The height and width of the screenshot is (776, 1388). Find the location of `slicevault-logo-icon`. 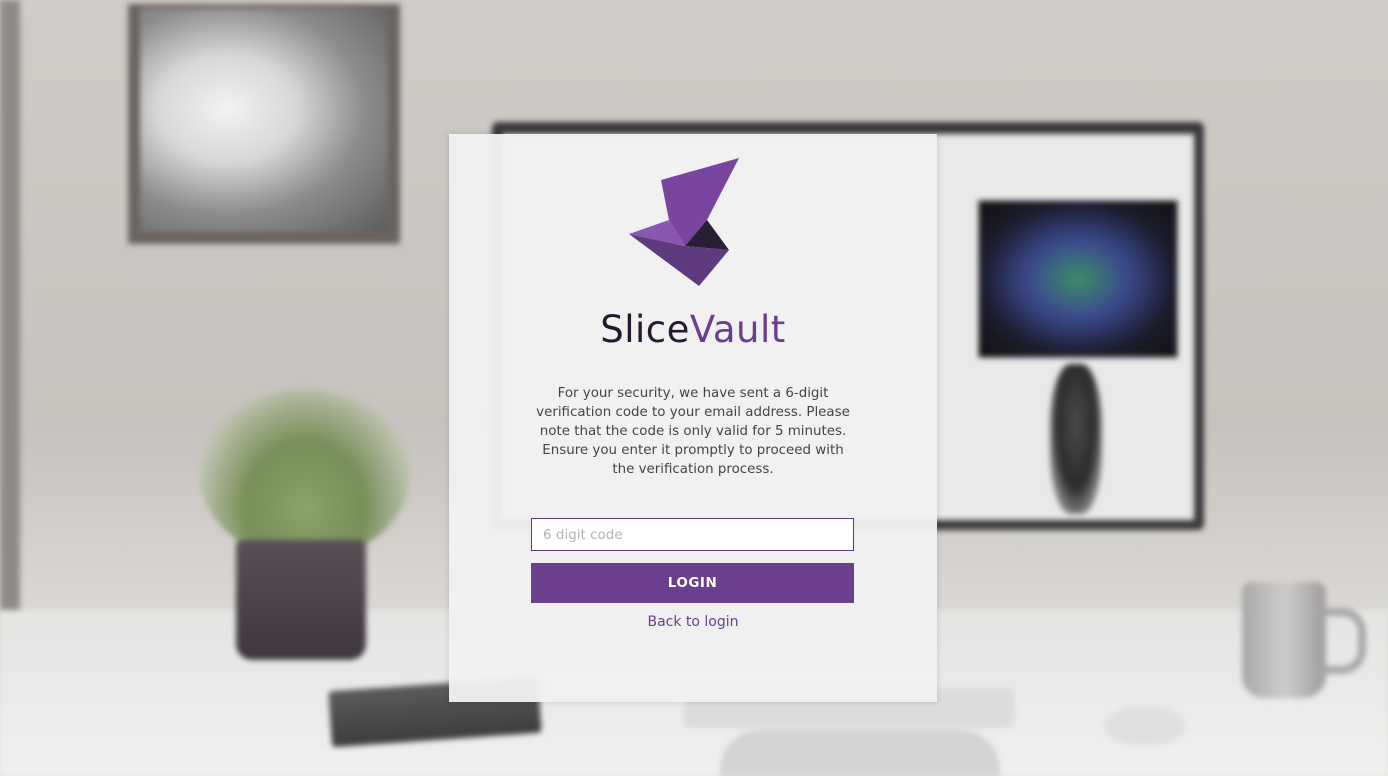

slicevault-logo-icon is located at coordinates (684, 222).